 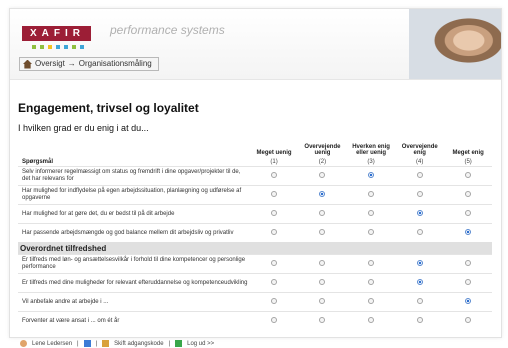 I want to click on user-name: Lene Ledersen, so click(x=52, y=343).